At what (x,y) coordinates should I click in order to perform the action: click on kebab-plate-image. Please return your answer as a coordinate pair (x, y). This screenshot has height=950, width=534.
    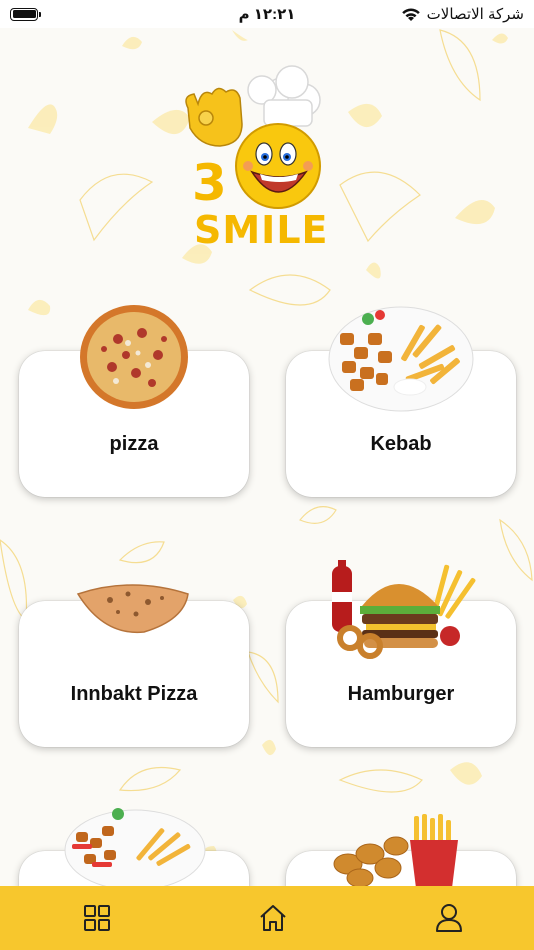
    Looking at the image, I should click on (401, 359).